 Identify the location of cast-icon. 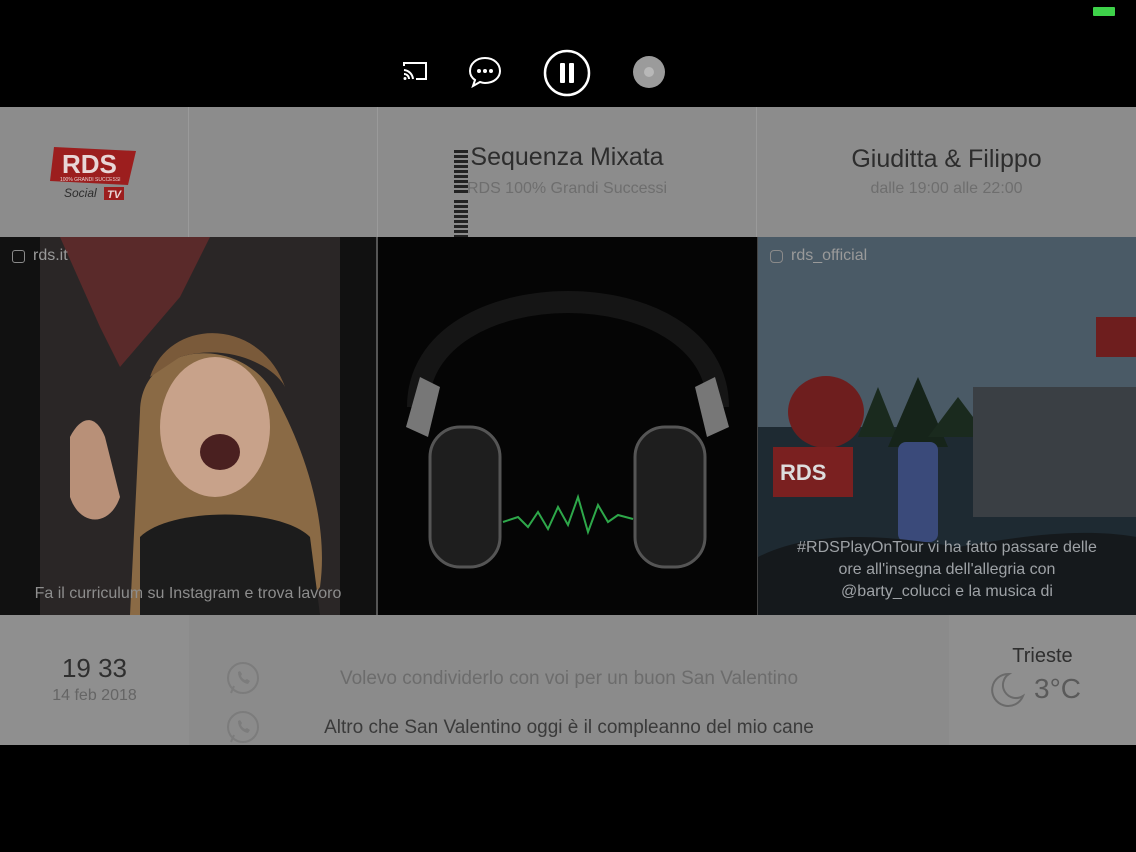
(415, 71).